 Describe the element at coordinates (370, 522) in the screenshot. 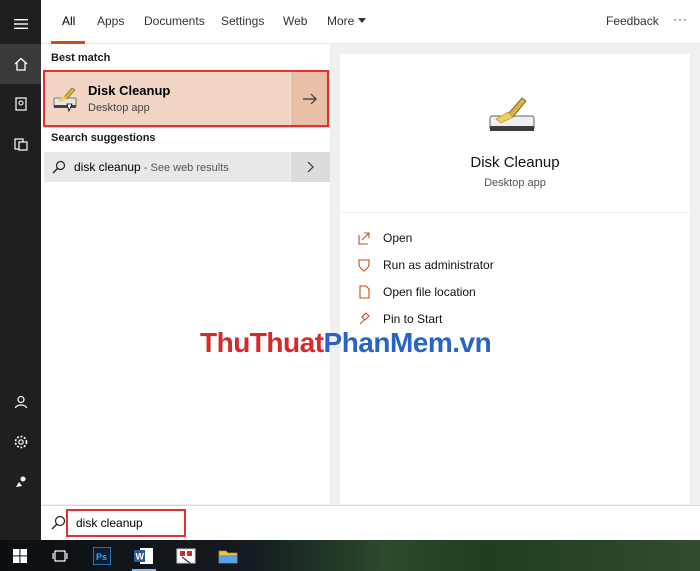

I see `search-bar` at that location.